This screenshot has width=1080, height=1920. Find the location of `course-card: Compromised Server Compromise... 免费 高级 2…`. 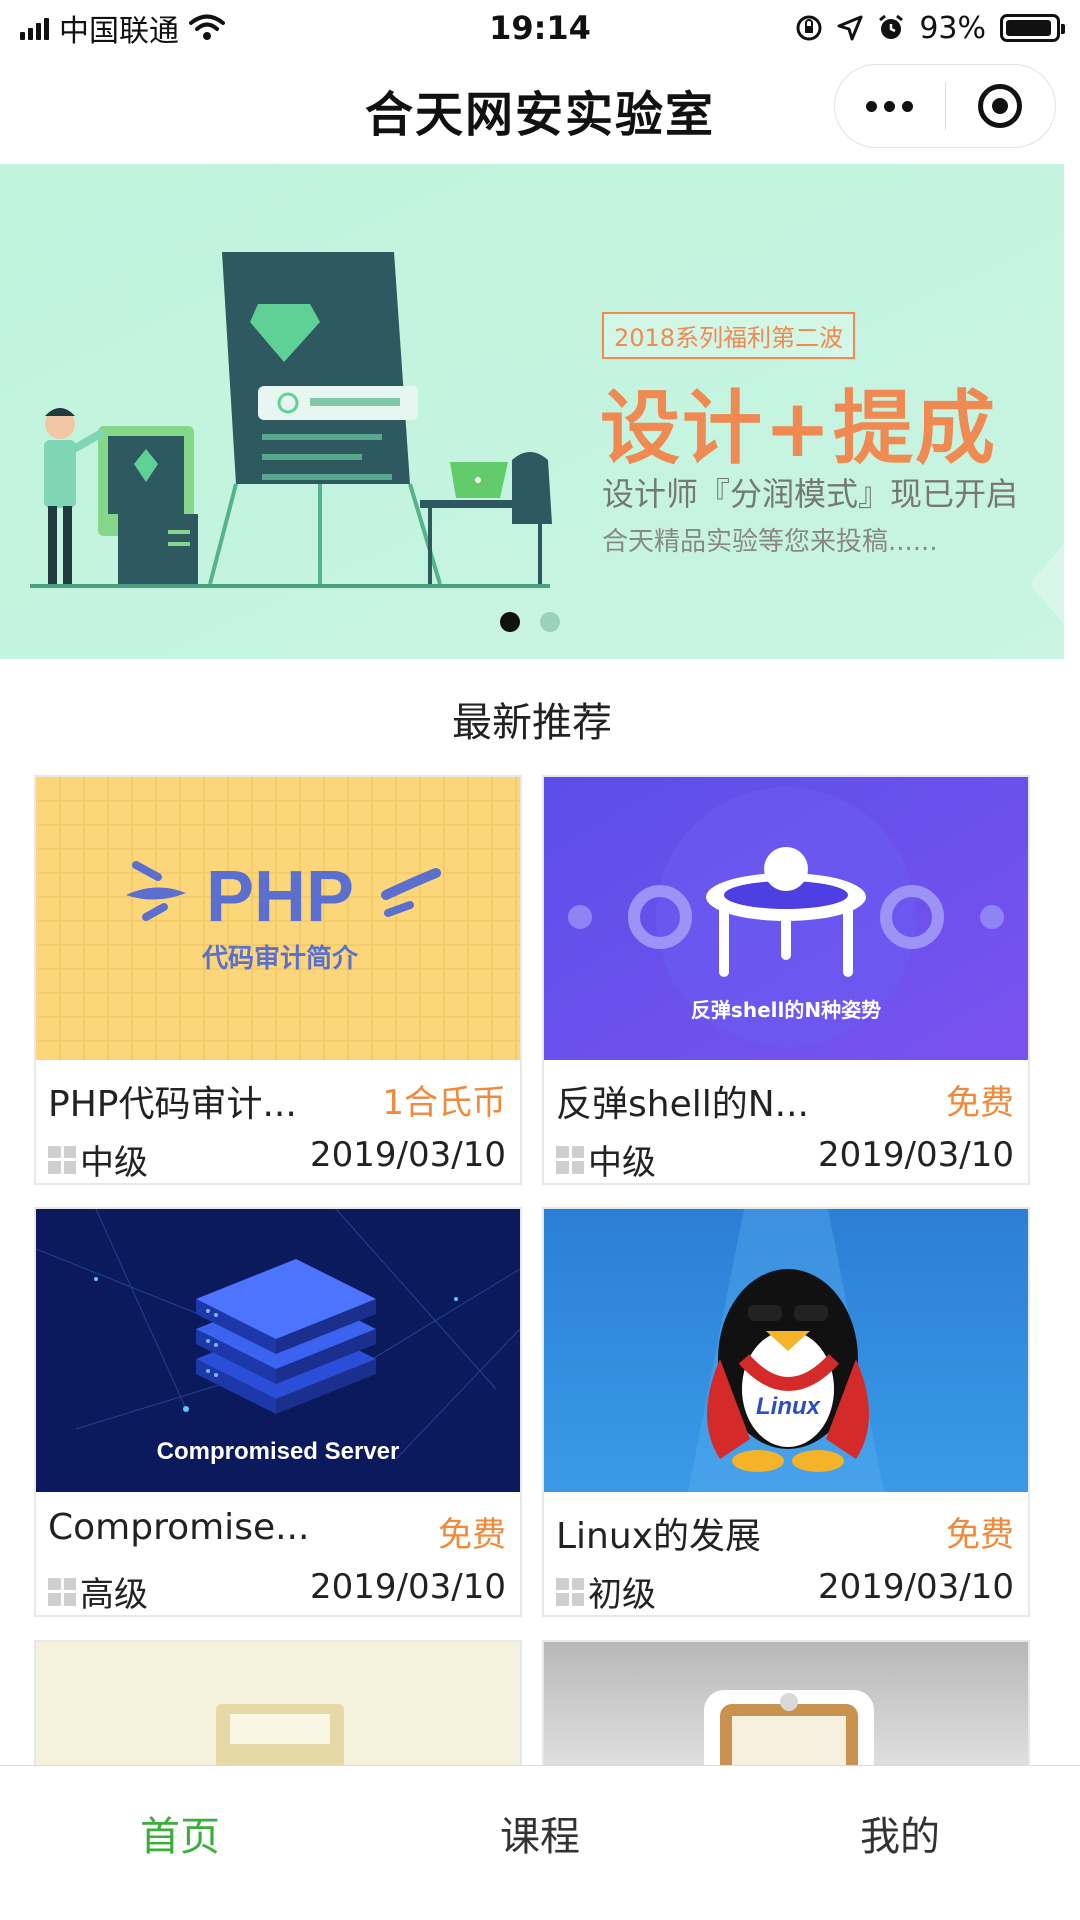

course-card: Compromised Server Compromise... 免费 高级 2… is located at coordinates (278, 1412).